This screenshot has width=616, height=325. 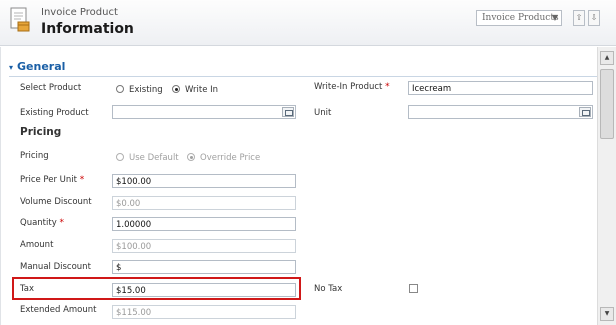 What do you see at coordinates (11, 67) in the screenshot?
I see `collapse-icon: ▾` at bounding box center [11, 67].